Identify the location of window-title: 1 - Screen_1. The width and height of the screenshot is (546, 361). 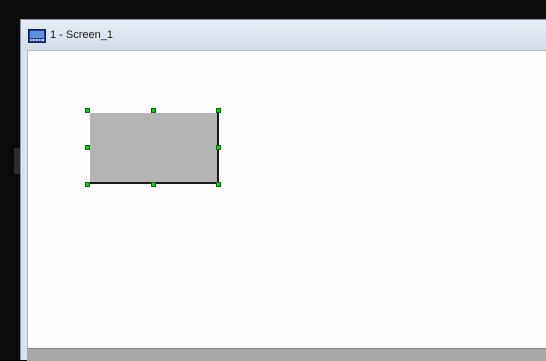
(81, 35).